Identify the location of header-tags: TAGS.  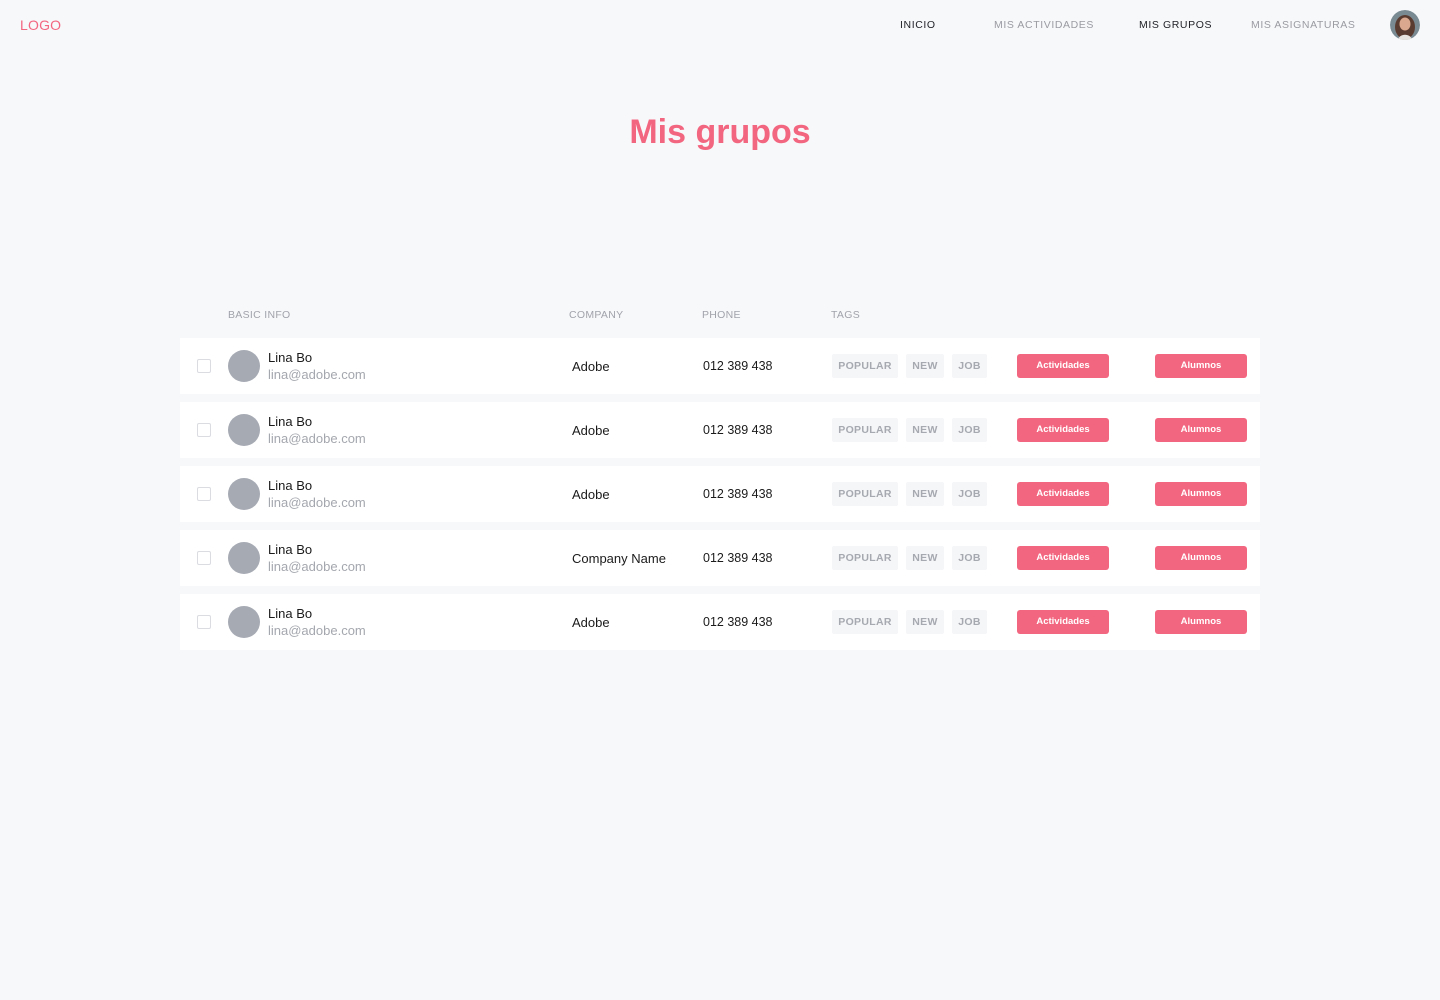
(846, 315).